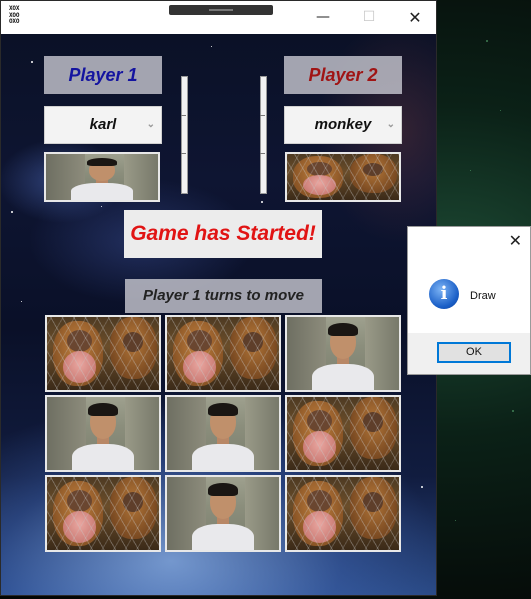 Image resolution: width=531 pixels, height=599 pixels. I want to click on app-icon-row: OXO, so click(14, 22).